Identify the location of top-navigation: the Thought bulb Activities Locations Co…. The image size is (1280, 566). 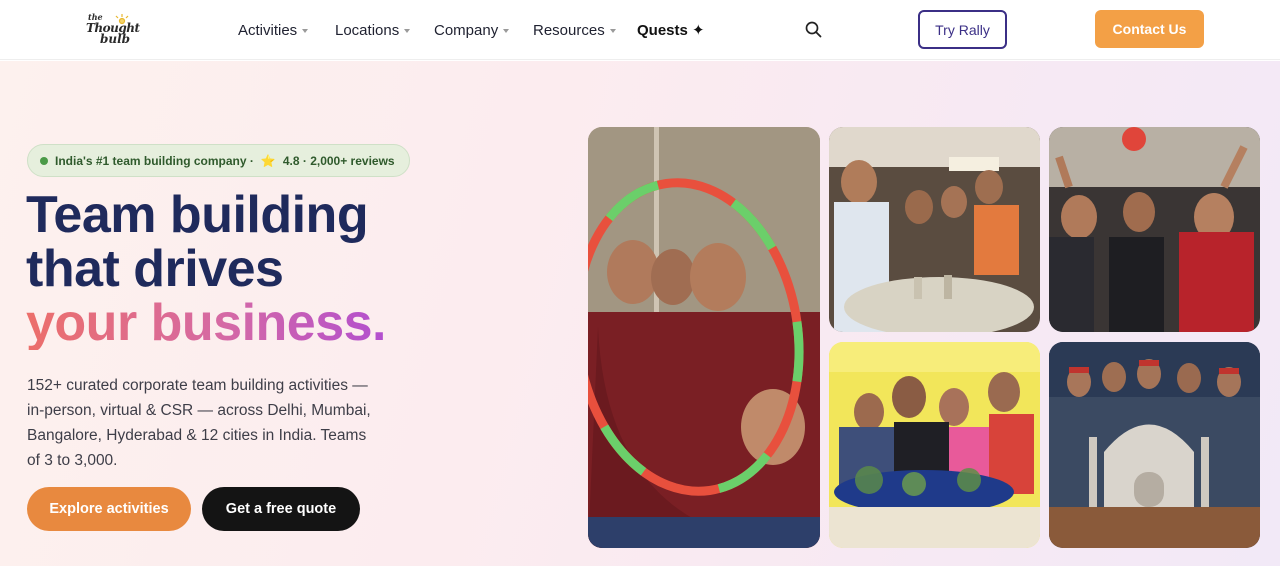
(640, 30).